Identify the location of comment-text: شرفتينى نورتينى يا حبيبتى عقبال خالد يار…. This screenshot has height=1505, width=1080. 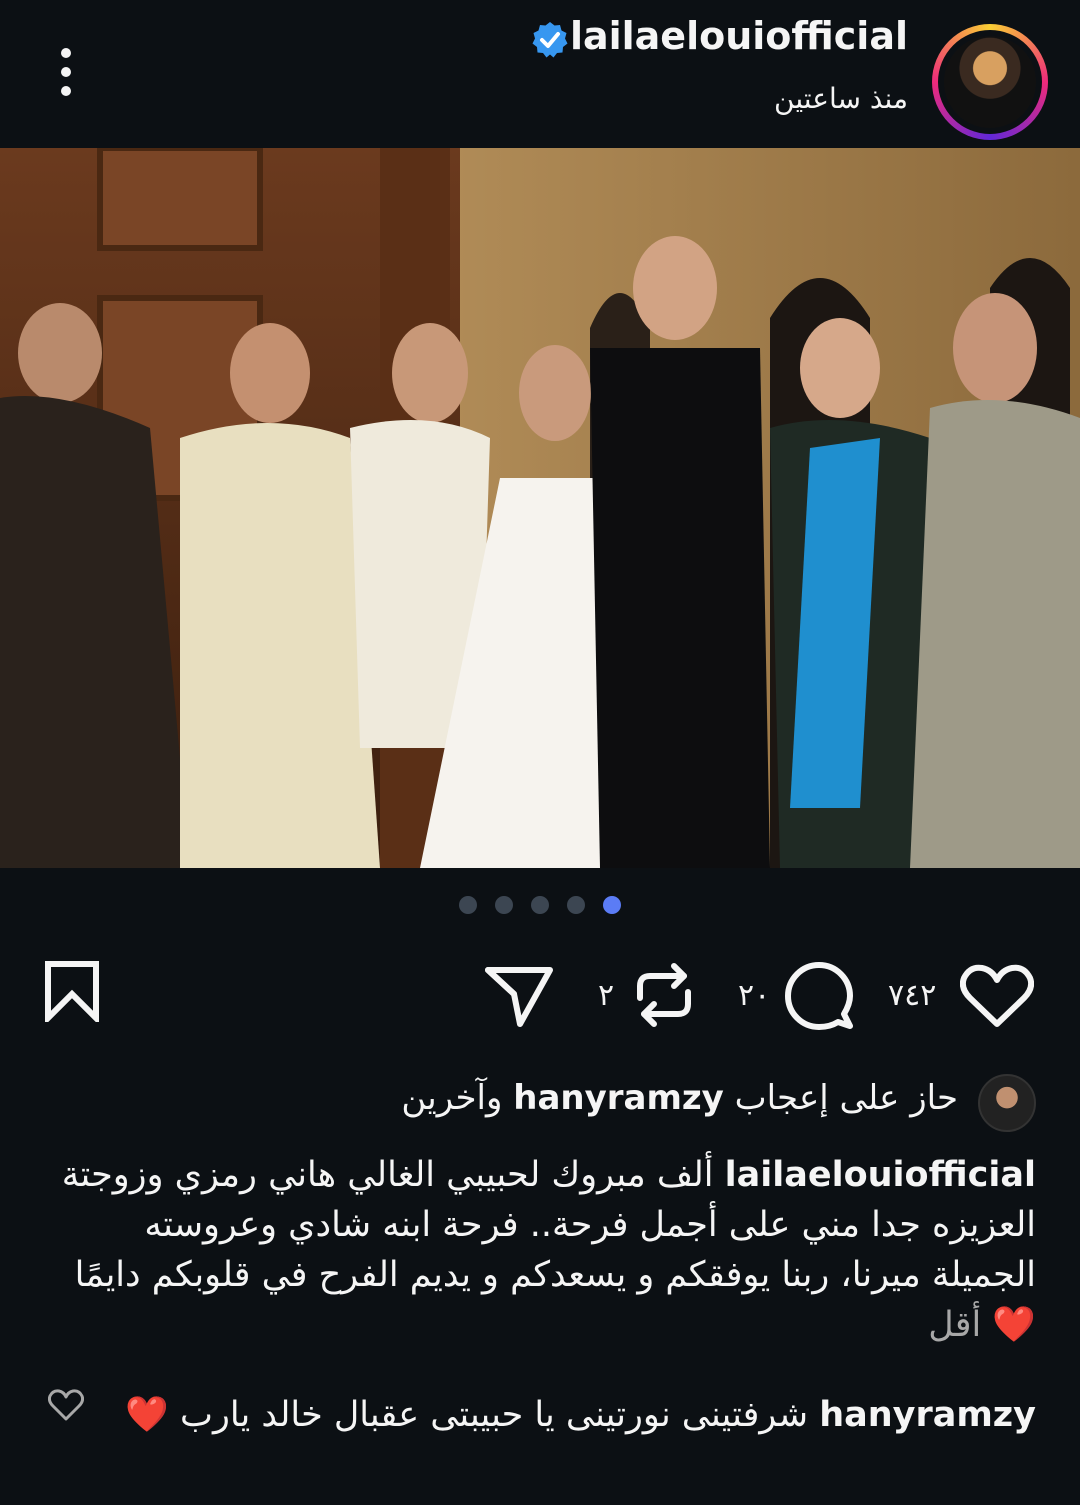
(494, 1415).